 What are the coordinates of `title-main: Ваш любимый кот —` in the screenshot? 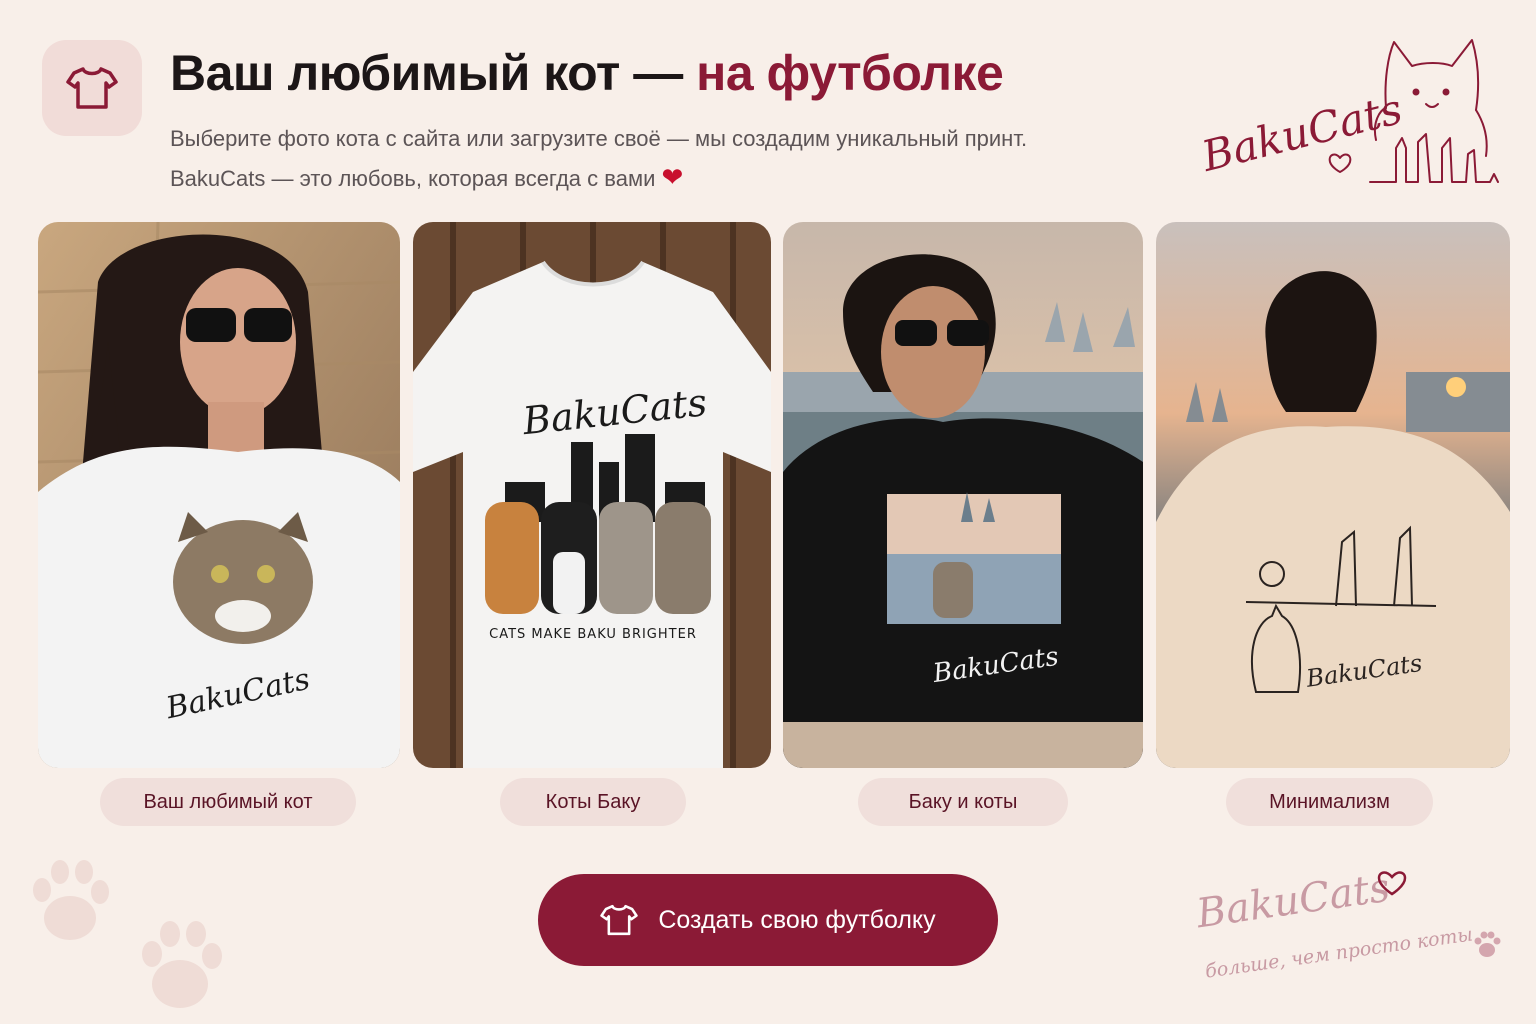 It's located at (433, 73).